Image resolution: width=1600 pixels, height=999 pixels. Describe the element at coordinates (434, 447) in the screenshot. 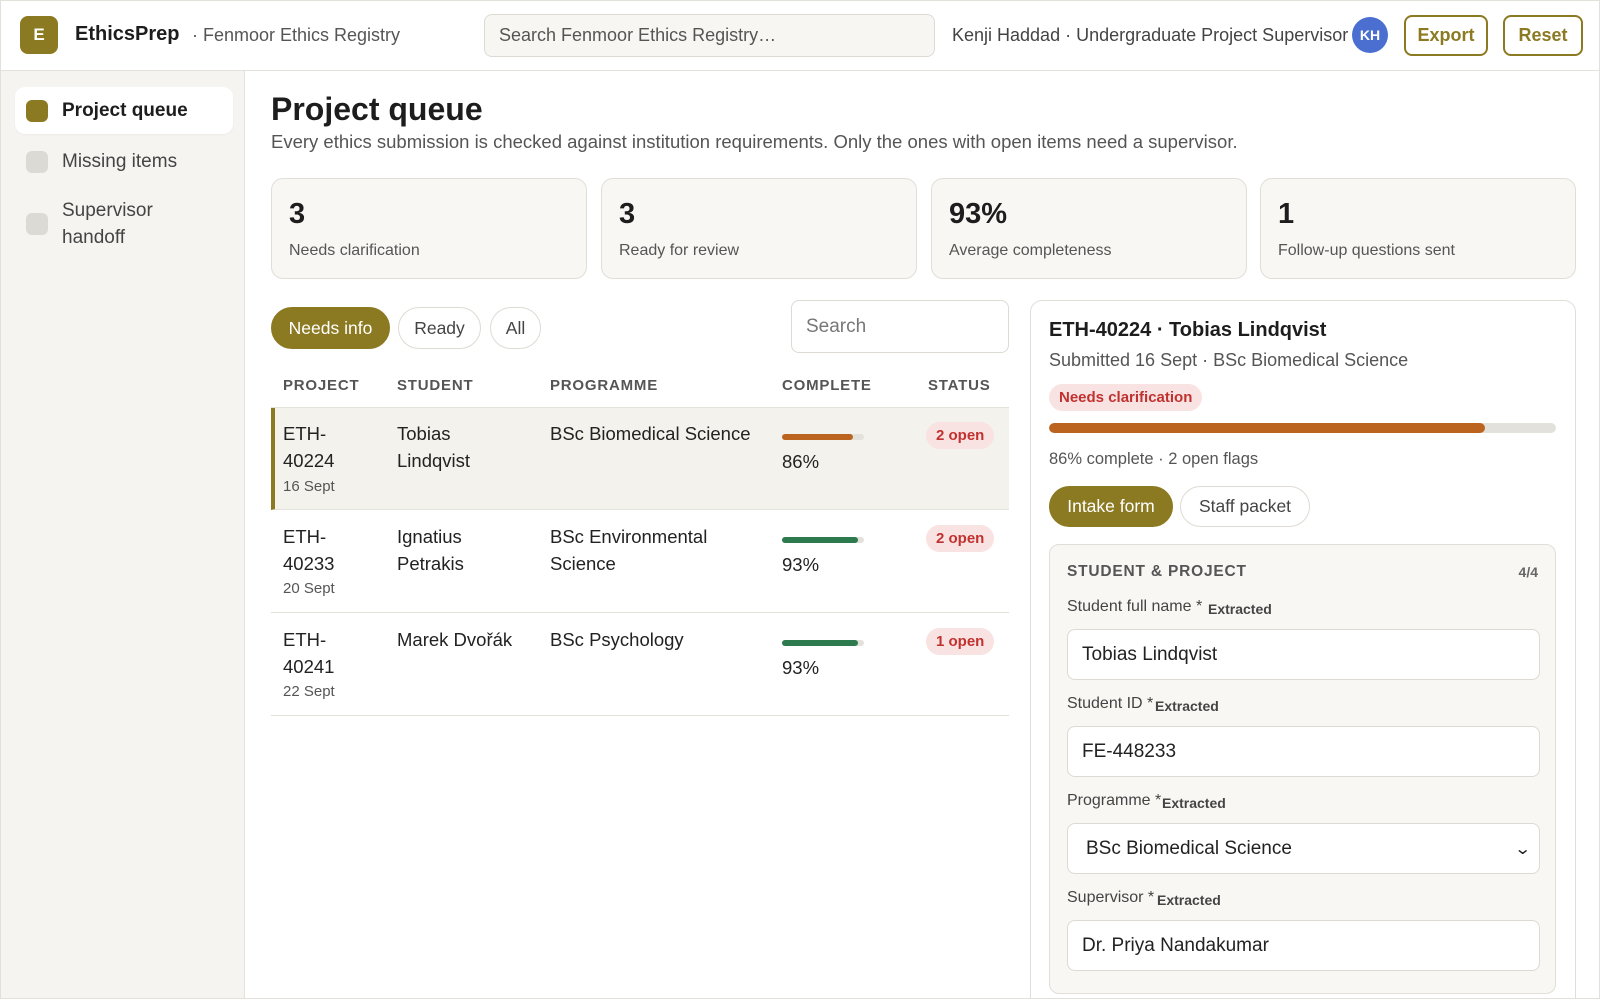

I see `student-name: Tobias Lindqvist` at that location.